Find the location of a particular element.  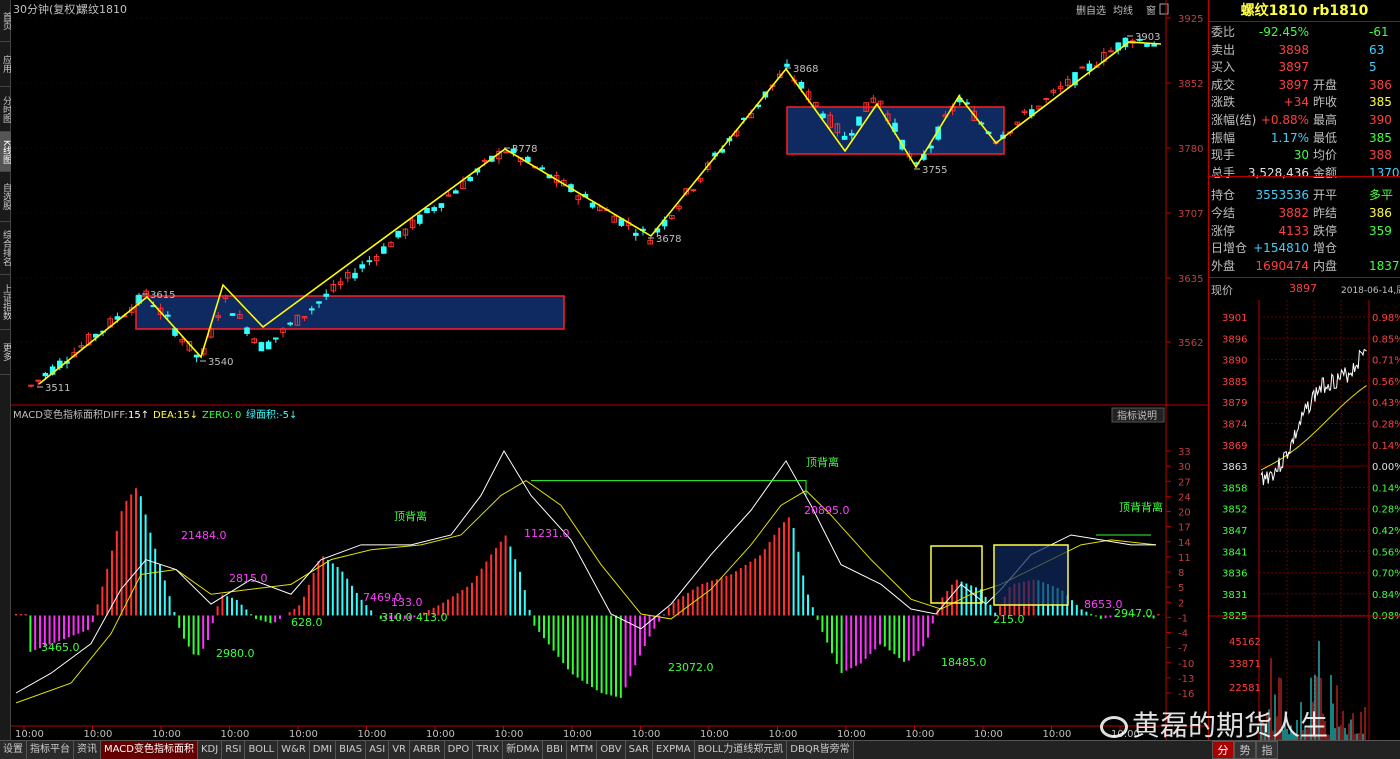

window-button: 窗 is located at coordinates (1151, 10).